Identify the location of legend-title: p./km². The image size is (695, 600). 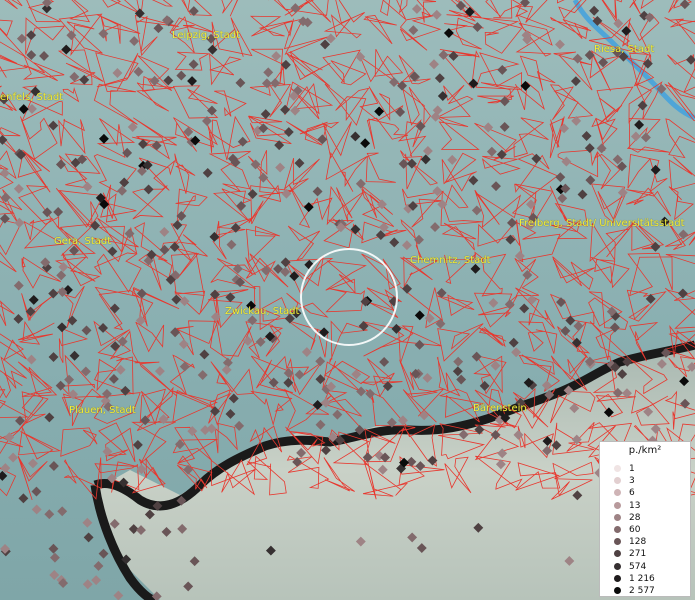
(645, 450).